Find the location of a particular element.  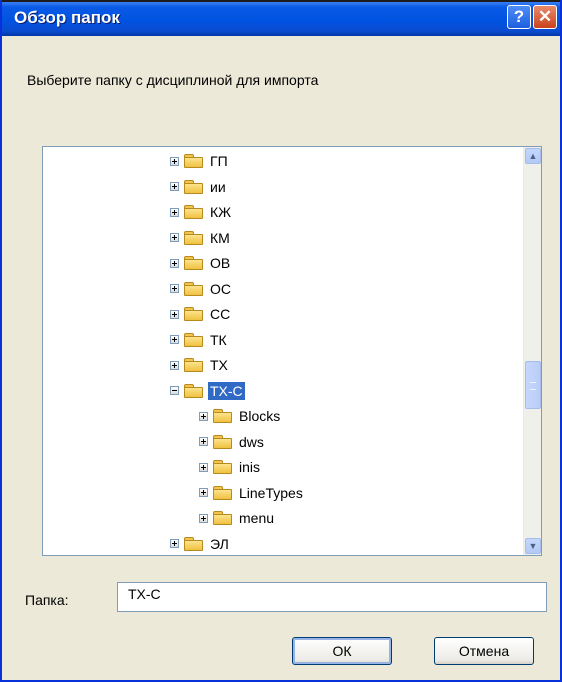

ok-button: ОК is located at coordinates (342, 651).